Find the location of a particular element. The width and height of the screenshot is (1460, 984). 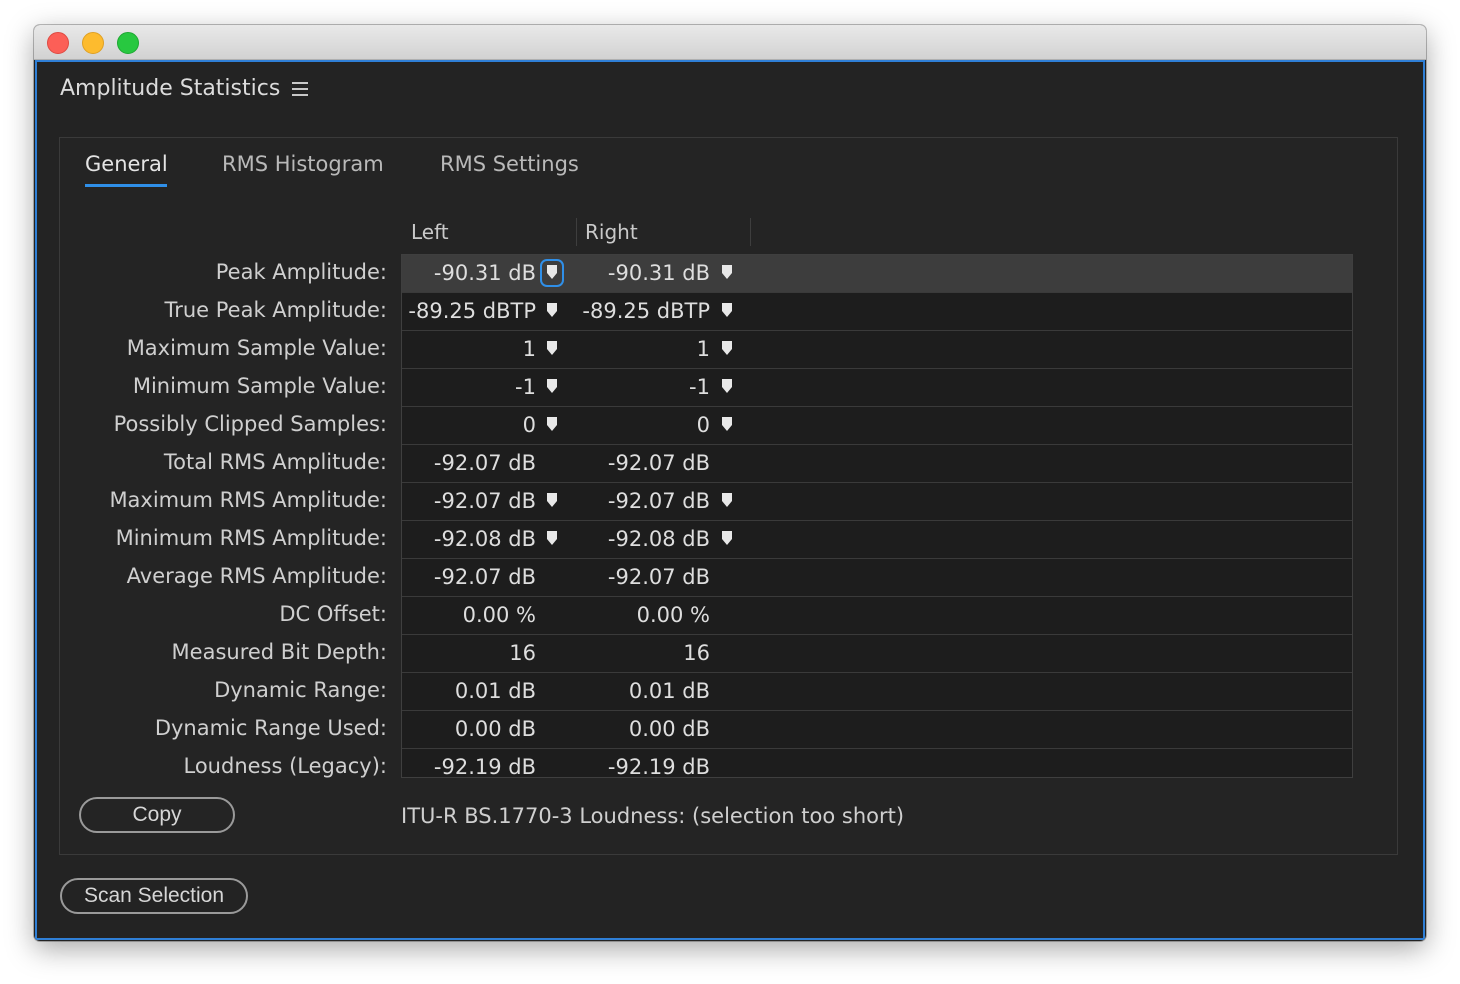

right-value: 0.00 % is located at coordinates (673, 615).